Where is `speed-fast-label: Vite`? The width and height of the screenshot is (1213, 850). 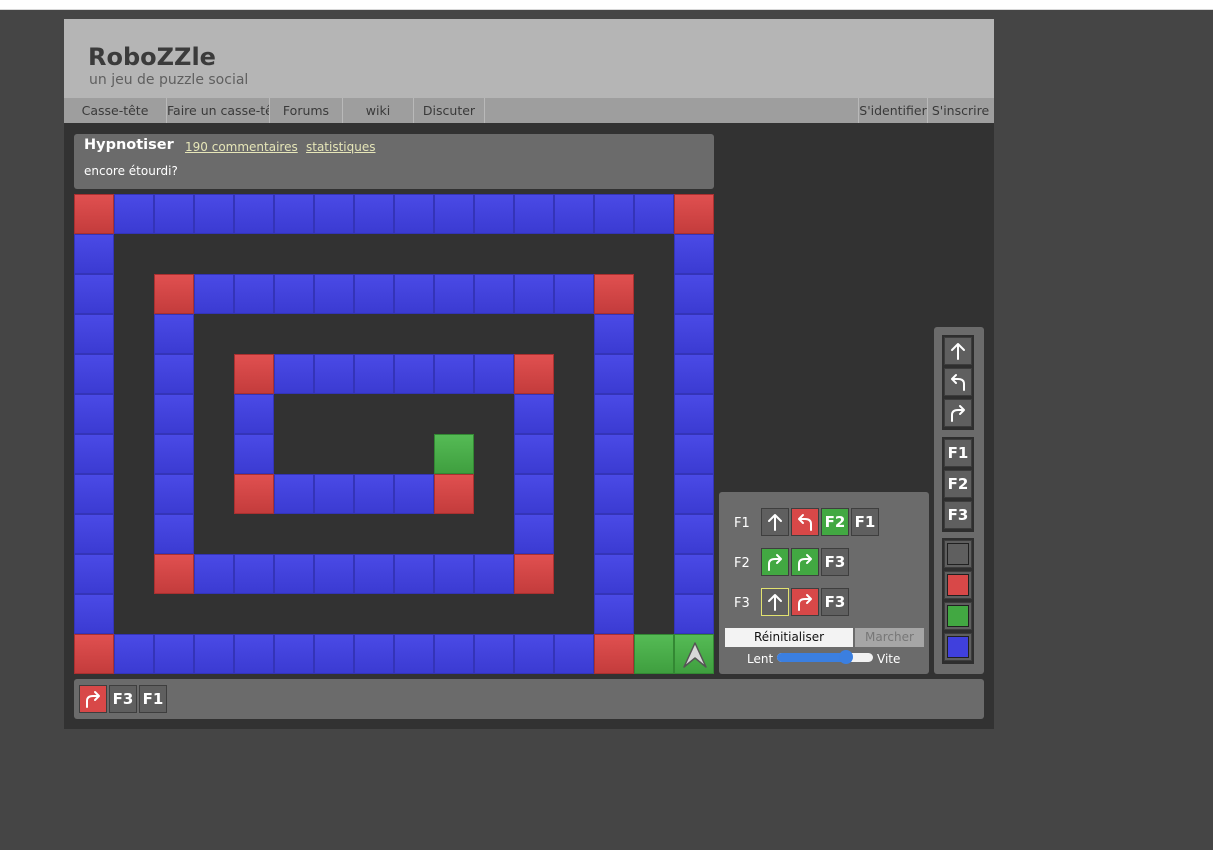
speed-fast-label: Vite is located at coordinates (889, 659).